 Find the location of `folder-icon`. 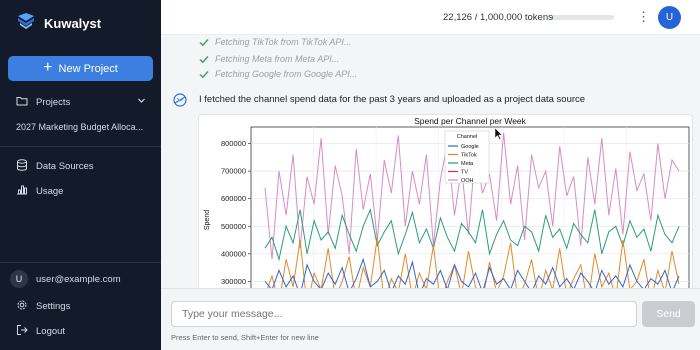

folder-icon is located at coordinates (22, 102).